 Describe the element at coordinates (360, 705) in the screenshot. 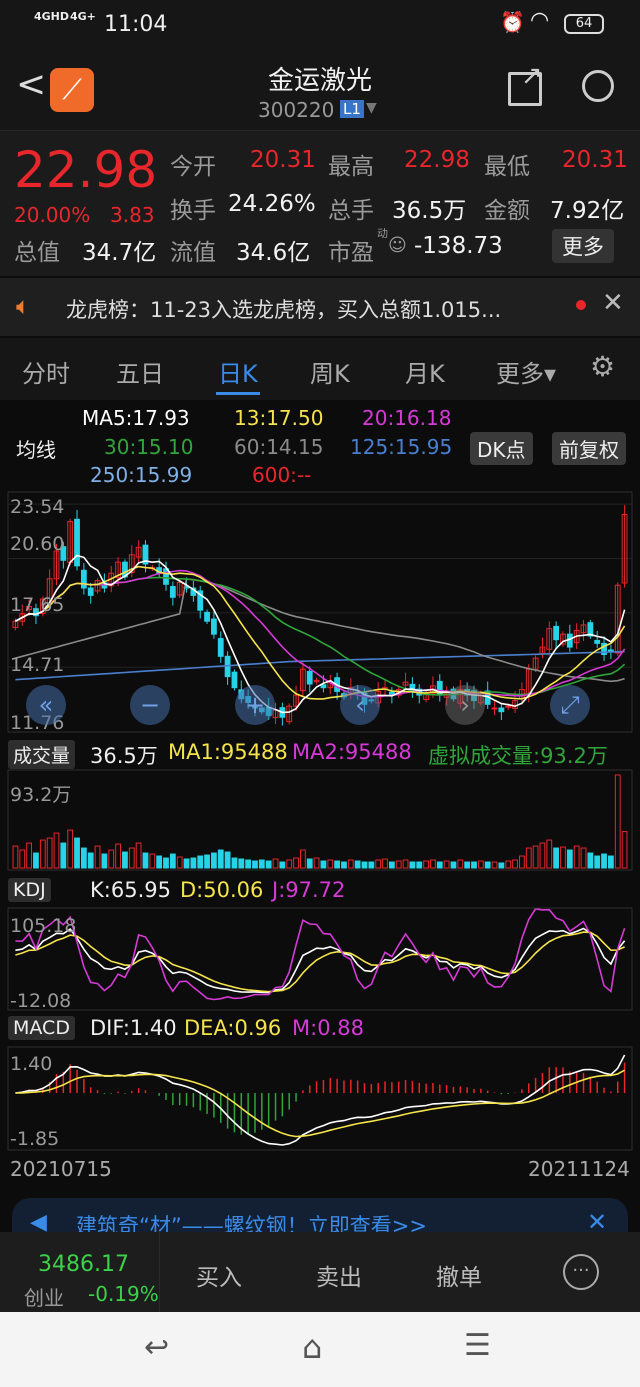

I see `scroll-left-button: ‹` at that location.